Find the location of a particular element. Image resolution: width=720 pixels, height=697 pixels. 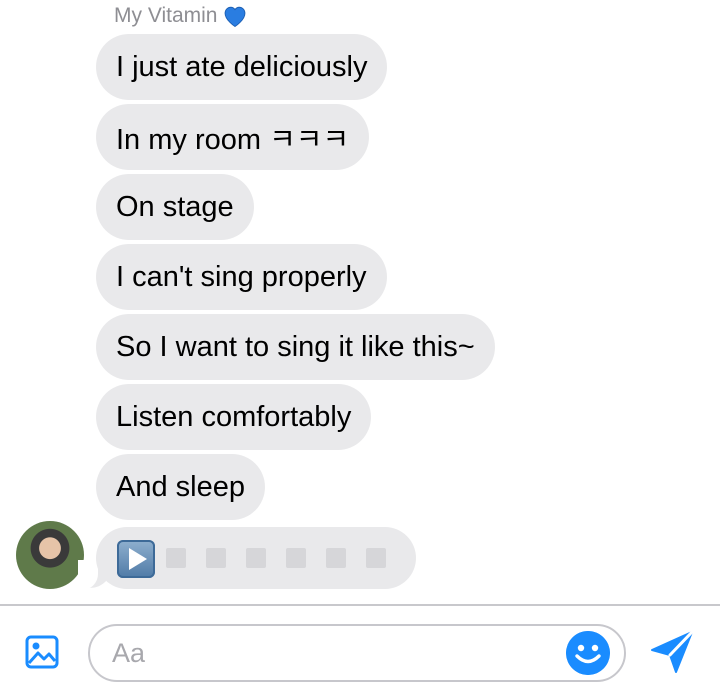

message-bubble: On stage is located at coordinates (175, 207).